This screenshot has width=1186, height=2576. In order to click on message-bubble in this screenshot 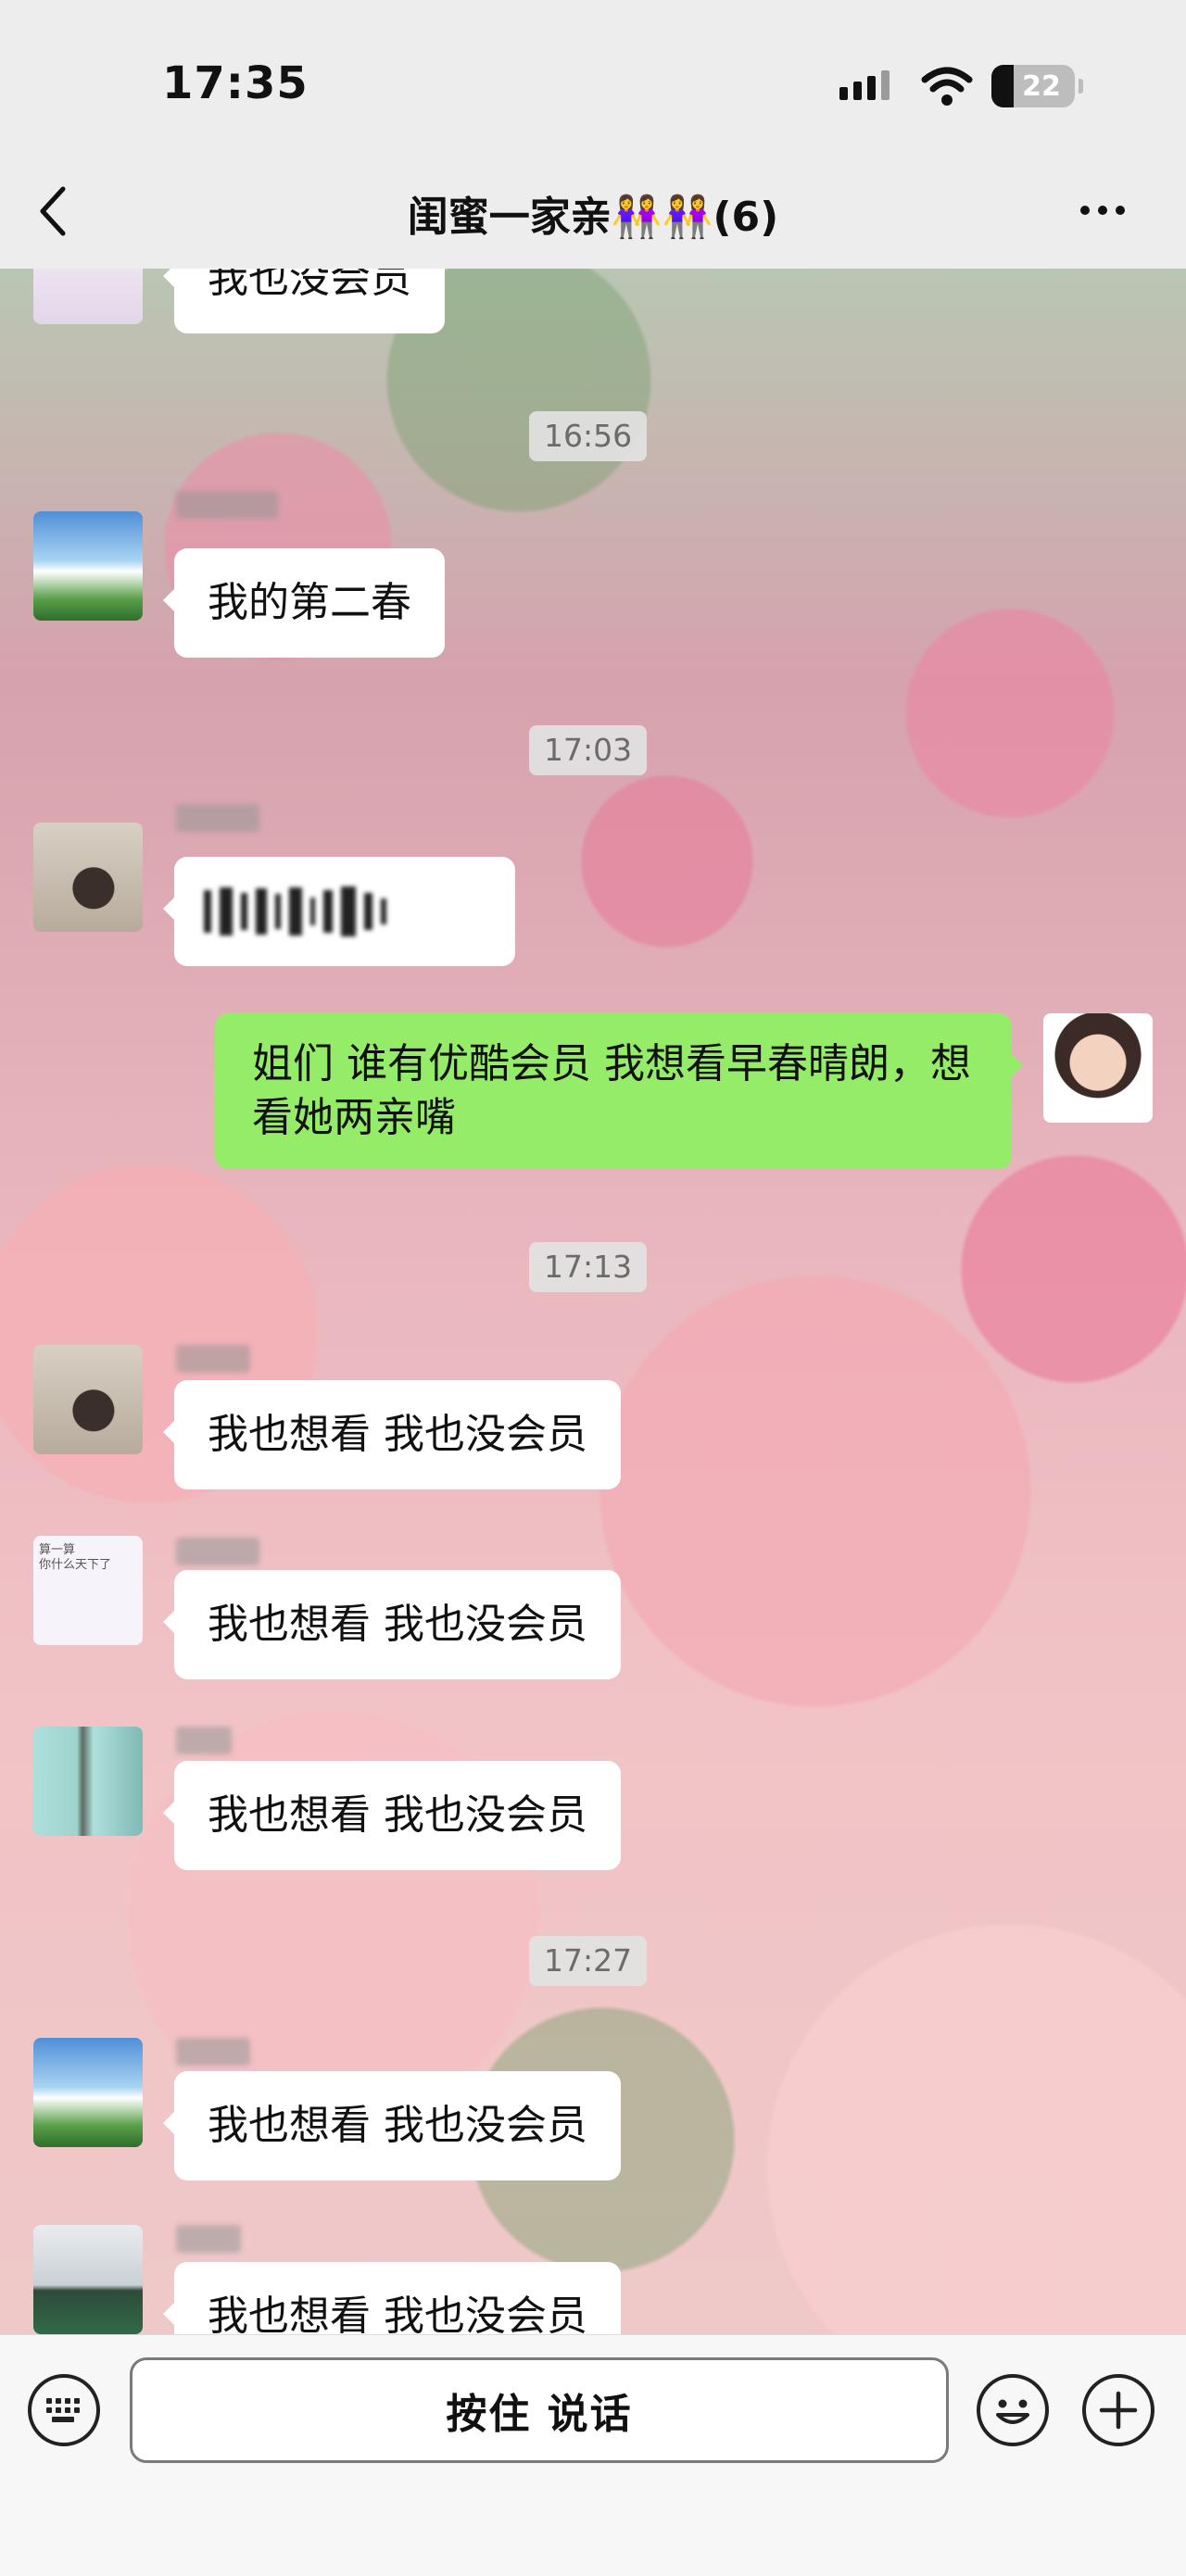, I will do `click(339, 911)`.